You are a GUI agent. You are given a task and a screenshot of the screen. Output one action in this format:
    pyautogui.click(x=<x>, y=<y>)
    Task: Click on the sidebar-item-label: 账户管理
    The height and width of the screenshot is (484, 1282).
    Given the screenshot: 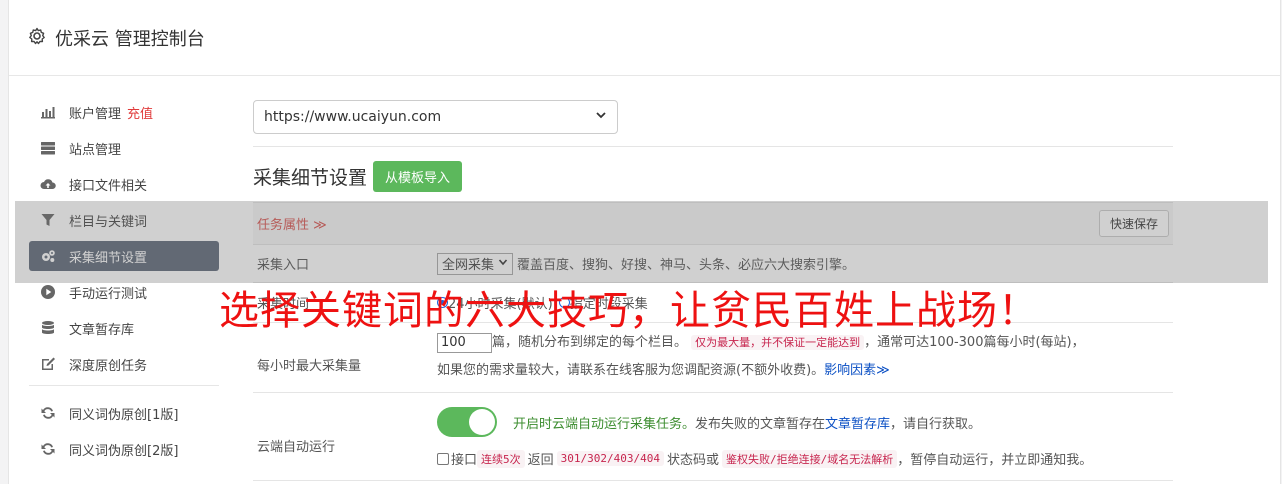 What is the action you would take?
    pyautogui.click(x=95, y=114)
    